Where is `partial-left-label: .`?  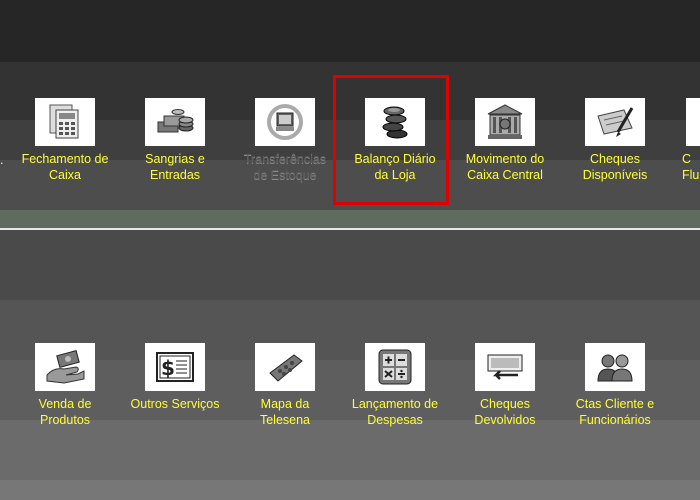 partial-left-label: . is located at coordinates (1, 160).